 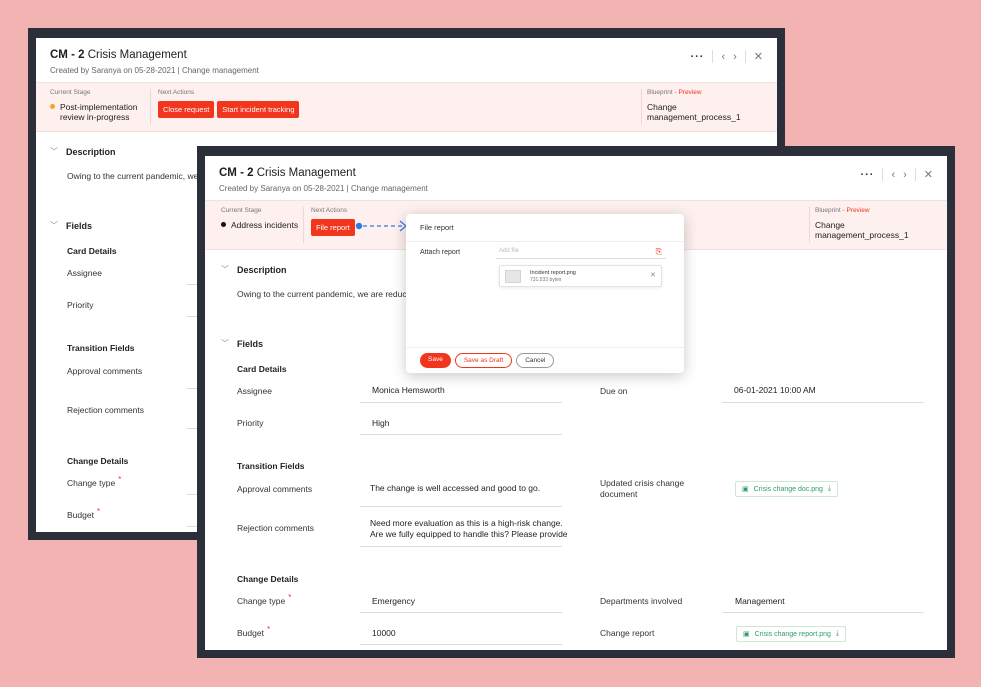 I want to click on front-window-controls: ··· ‹ › ✕, so click(x=896, y=174).